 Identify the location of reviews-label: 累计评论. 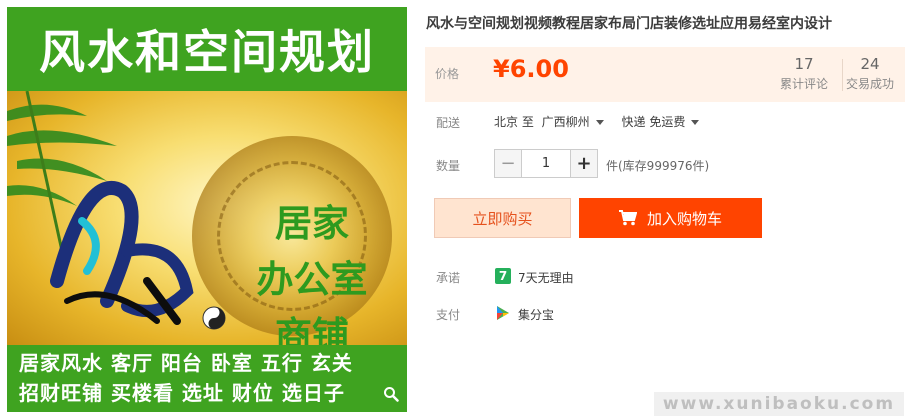
(804, 84).